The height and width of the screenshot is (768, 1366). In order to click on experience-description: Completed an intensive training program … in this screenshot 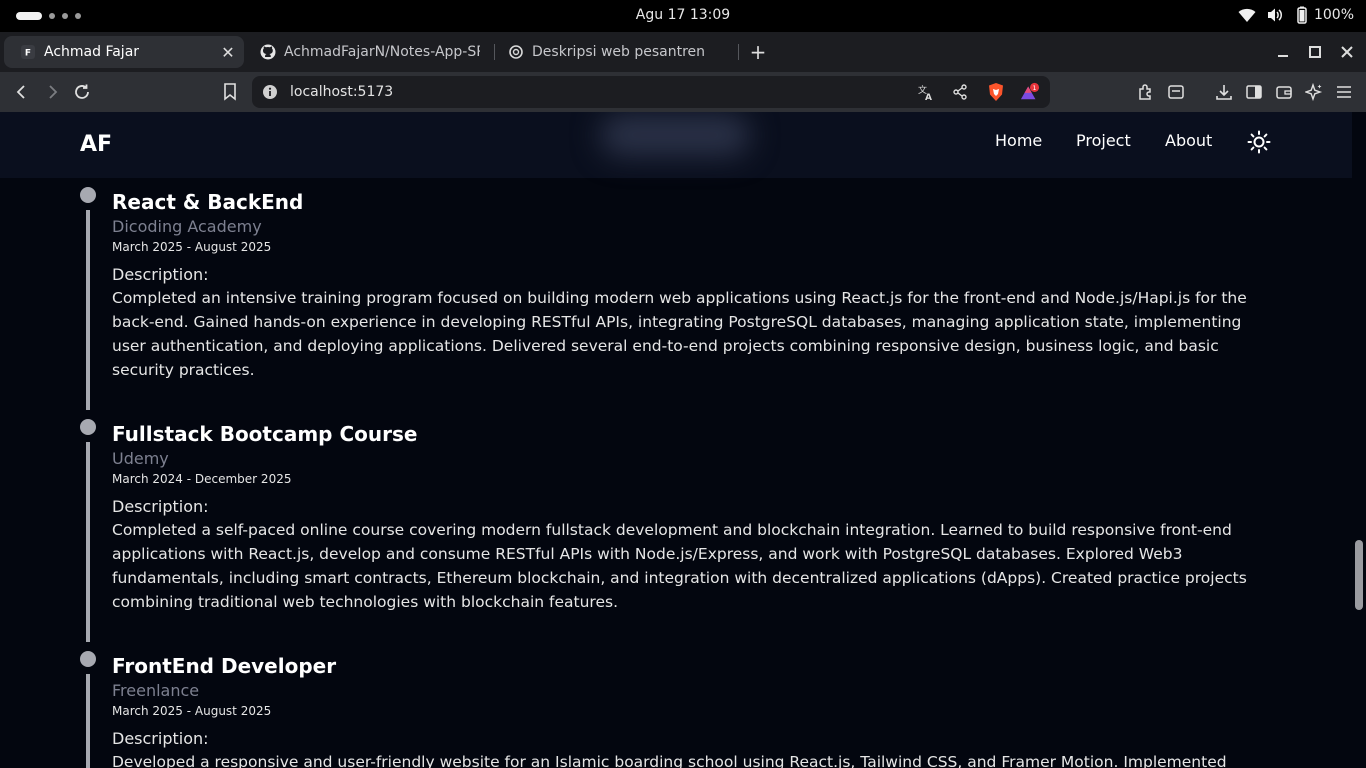, I will do `click(679, 334)`.